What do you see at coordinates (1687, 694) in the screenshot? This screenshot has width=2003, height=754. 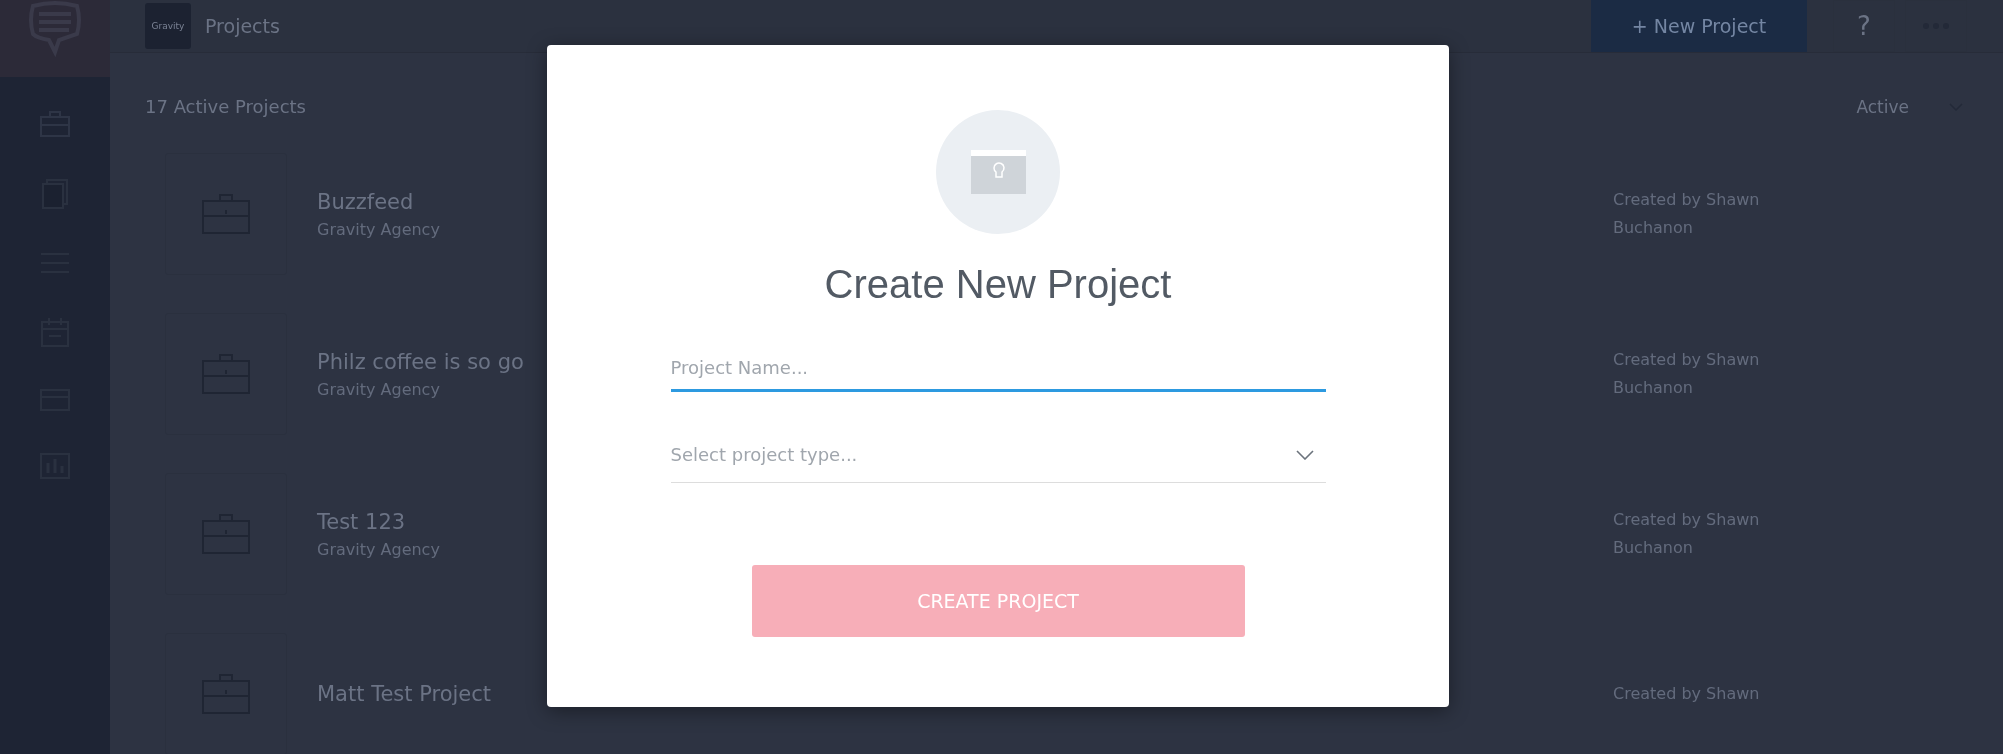 I see `project-creator: Created by Shawn` at bounding box center [1687, 694].